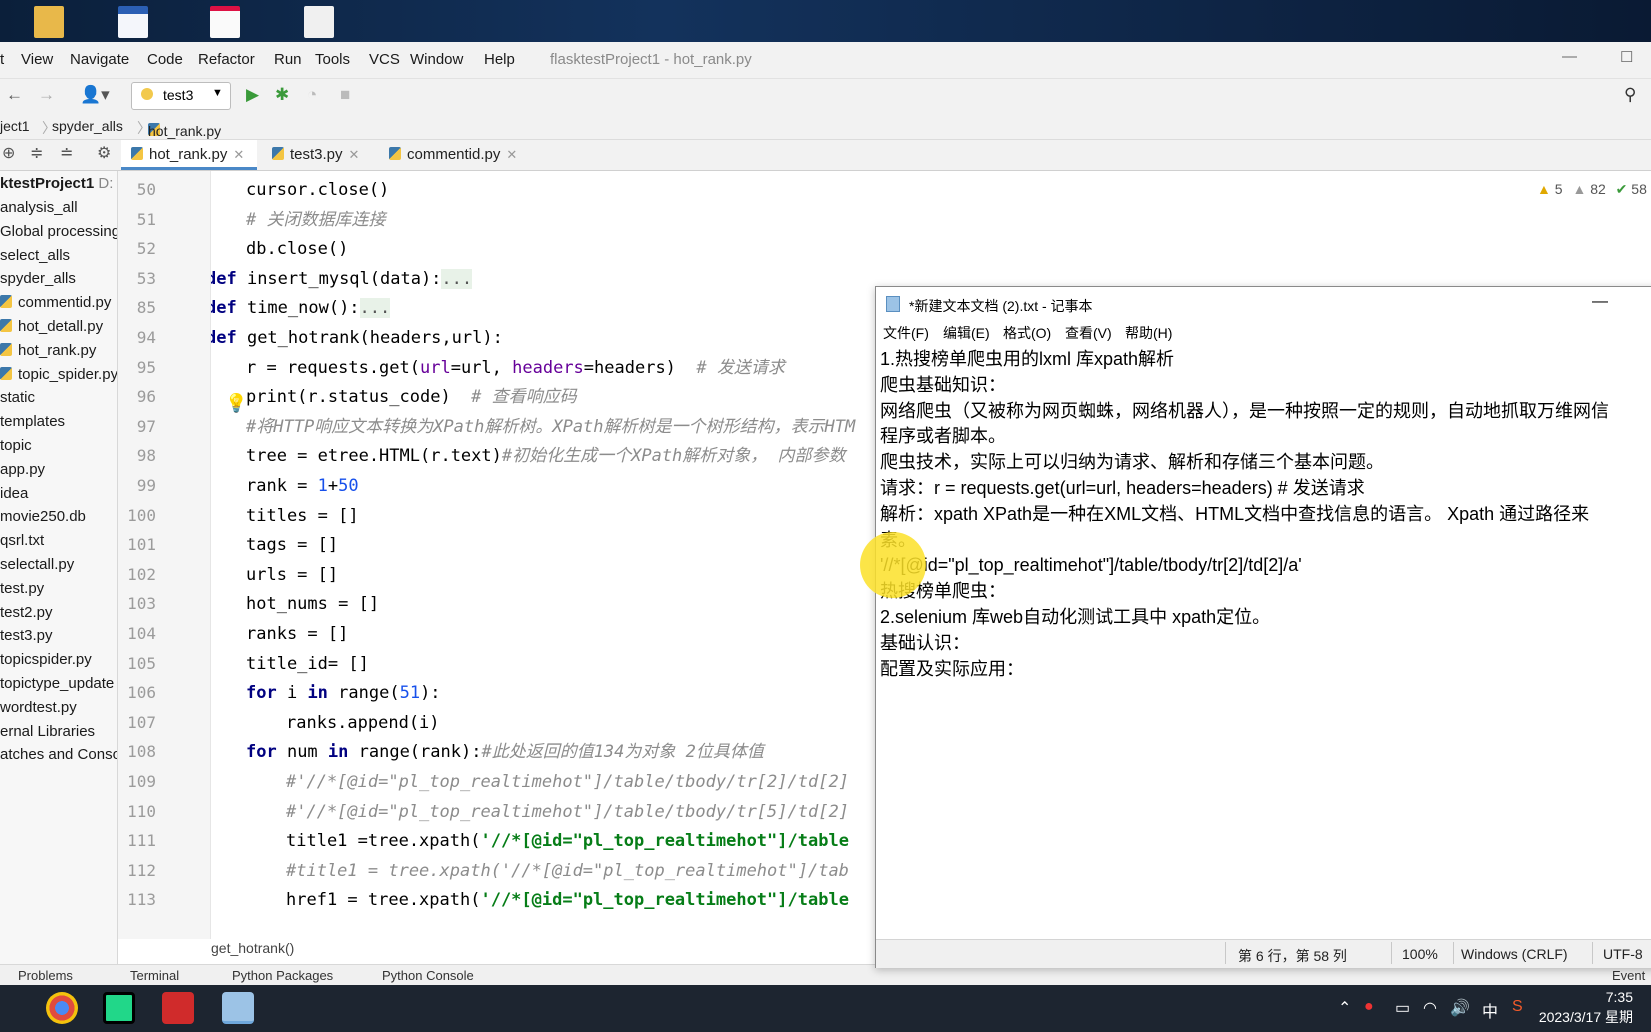 Image resolution: width=1651 pixels, height=1032 pixels. I want to click on tree-root: ktestProject1 D:, so click(56, 183).